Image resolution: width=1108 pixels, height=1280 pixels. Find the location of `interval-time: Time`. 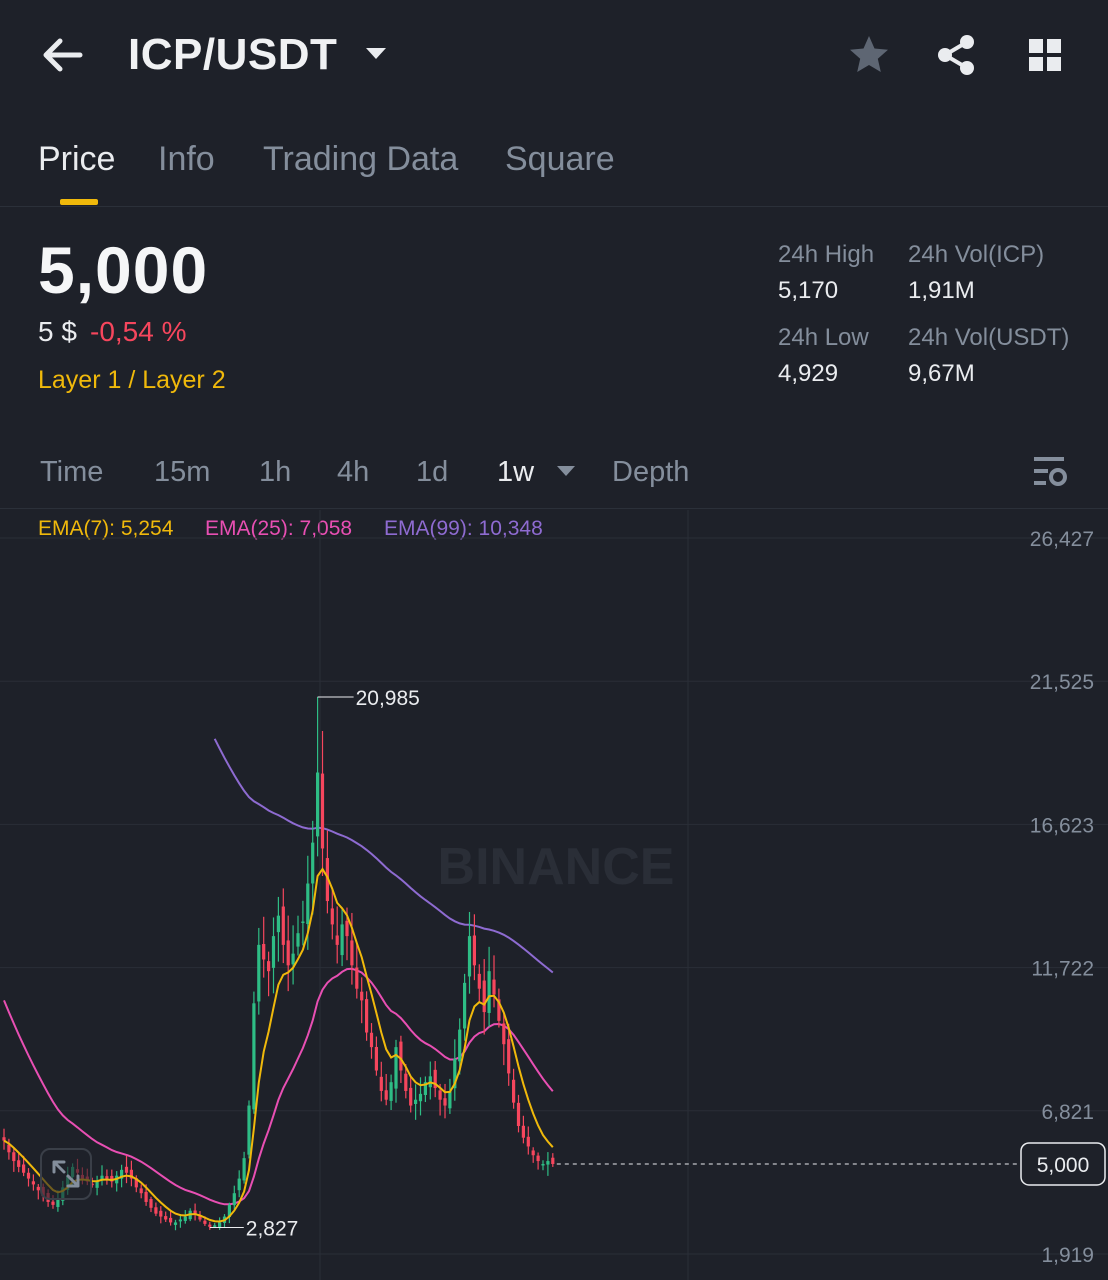

interval-time: Time is located at coordinates (71, 472).